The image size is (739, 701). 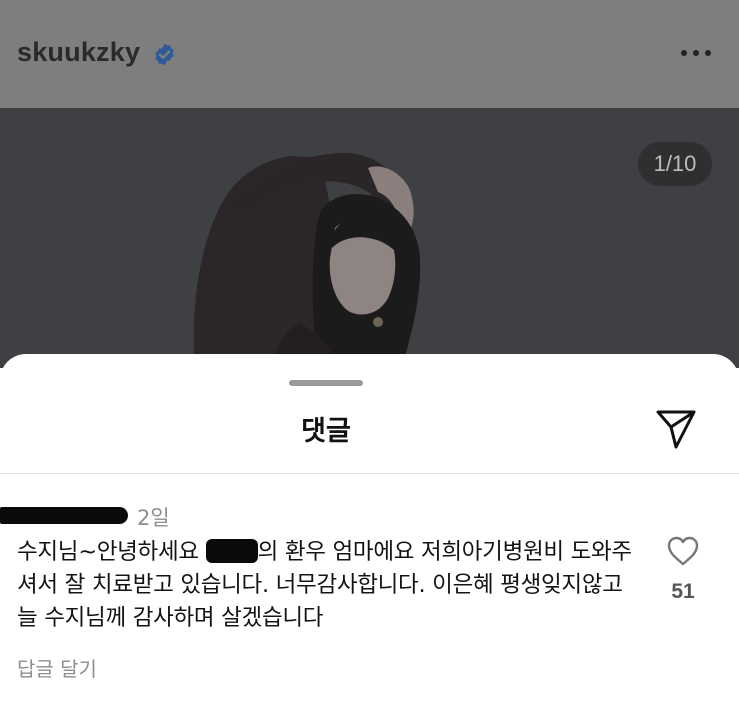 I want to click on comments-title: 댓글, so click(x=326, y=431).